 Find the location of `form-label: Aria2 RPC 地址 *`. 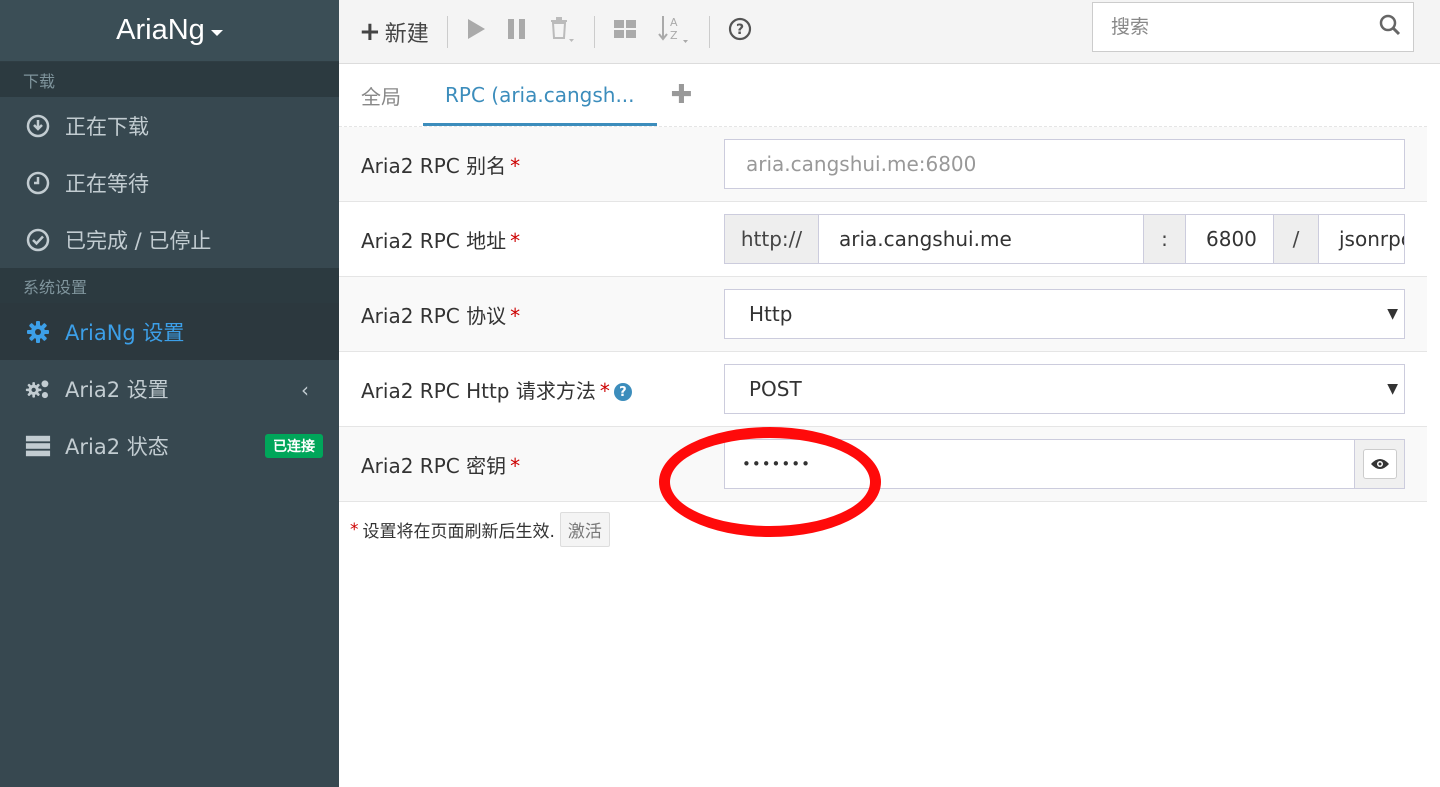

form-label: Aria2 RPC 地址 * is located at coordinates (531, 239).